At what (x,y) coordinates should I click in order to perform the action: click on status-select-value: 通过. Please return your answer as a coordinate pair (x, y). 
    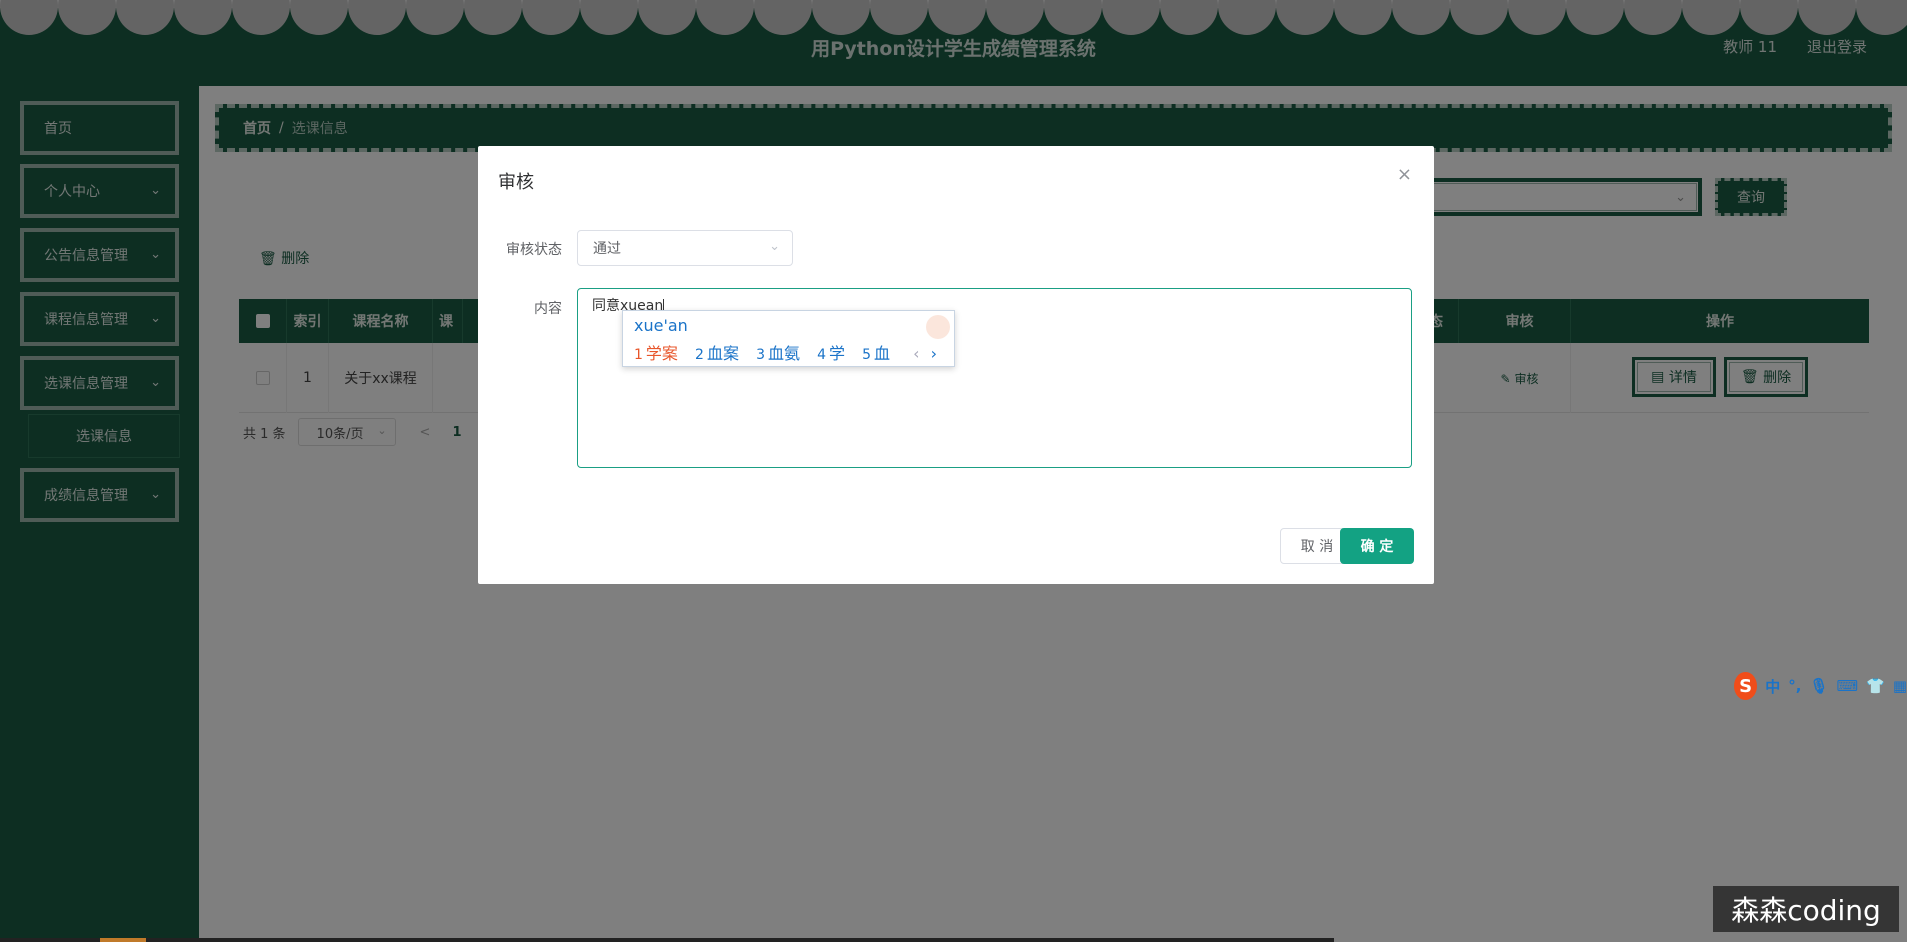
    Looking at the image, I should click on (607, 249).